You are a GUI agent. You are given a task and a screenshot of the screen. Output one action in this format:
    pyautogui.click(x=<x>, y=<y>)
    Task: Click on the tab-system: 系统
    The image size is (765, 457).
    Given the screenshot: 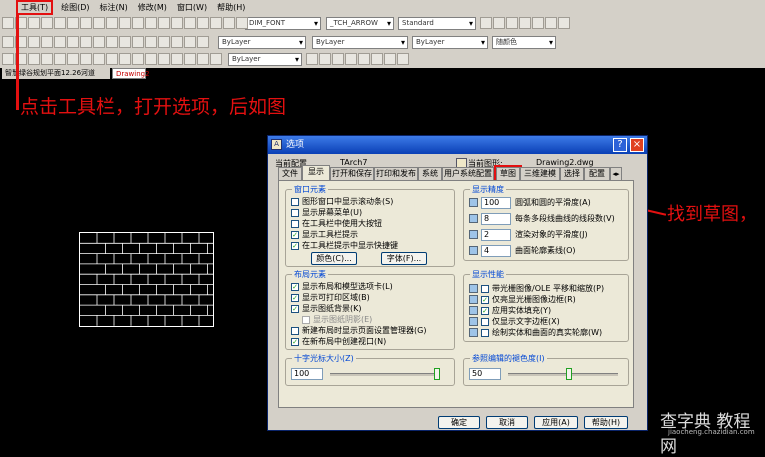 What is the action you would take?
    pyautogui.click(x=430, y=173)
    